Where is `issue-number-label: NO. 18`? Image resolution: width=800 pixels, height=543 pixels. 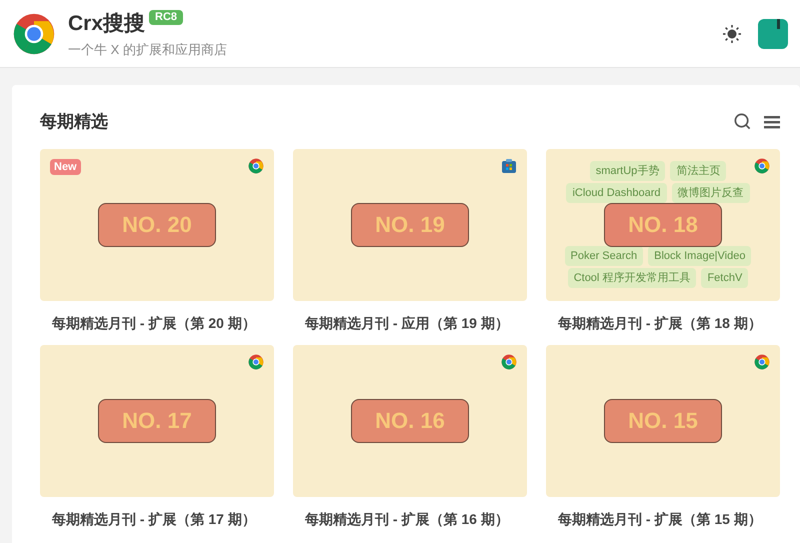
issue-number-label: NO. 18 is located at coordinates (663, 224).